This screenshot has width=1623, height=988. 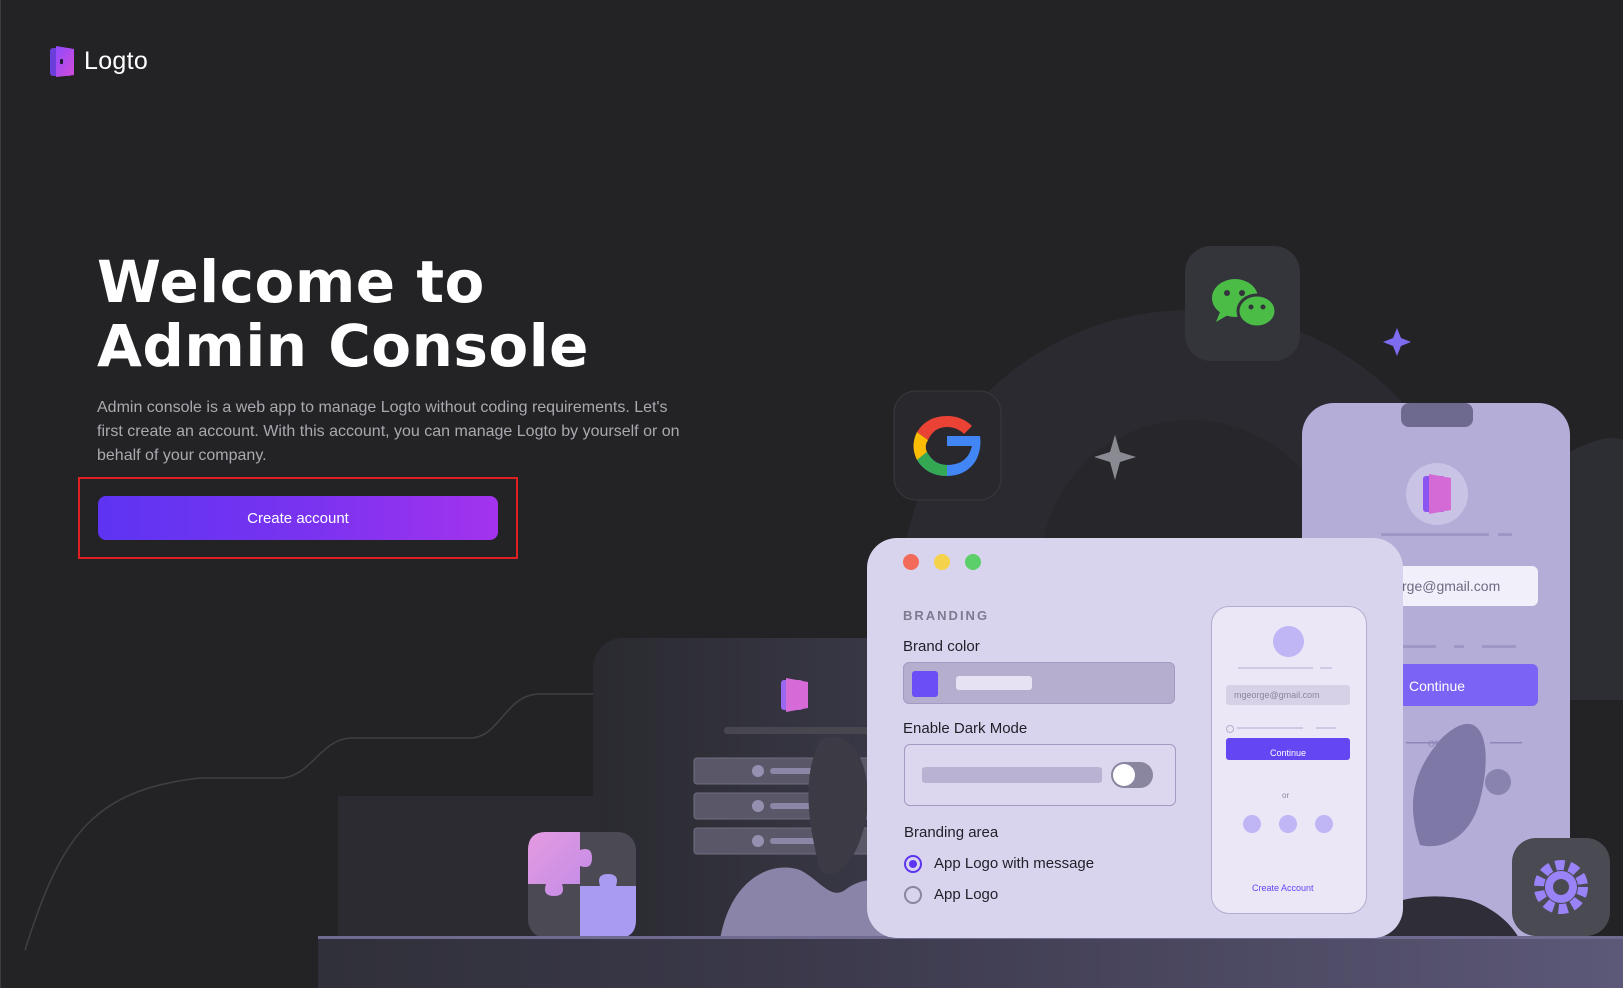 What do you see at coordinates (1124, 775) in the screenshot?
I see `toggle-knob` at bounding box center [1124, 775].